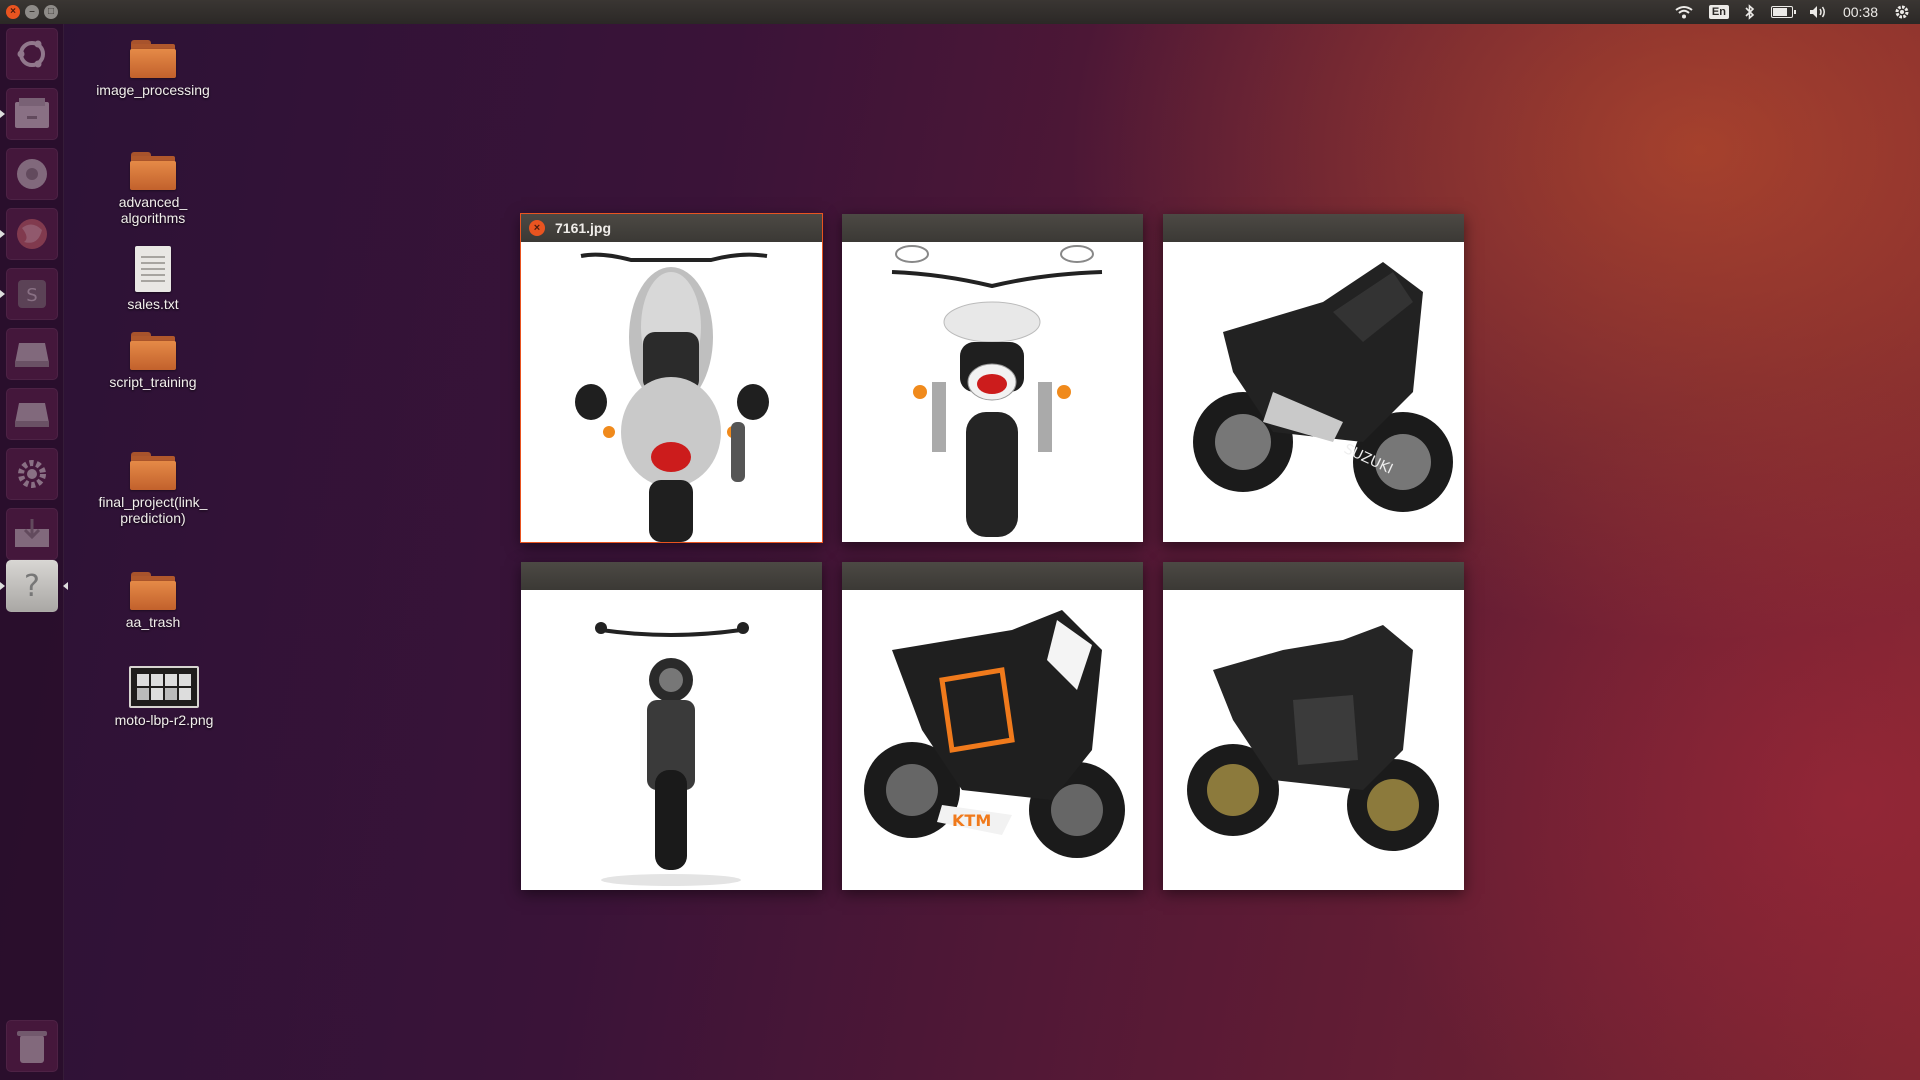 This screenshot has height=1080, width=1920. I want to click on desktop-icon-label: advanced_ algorithms, so click(153, 210).